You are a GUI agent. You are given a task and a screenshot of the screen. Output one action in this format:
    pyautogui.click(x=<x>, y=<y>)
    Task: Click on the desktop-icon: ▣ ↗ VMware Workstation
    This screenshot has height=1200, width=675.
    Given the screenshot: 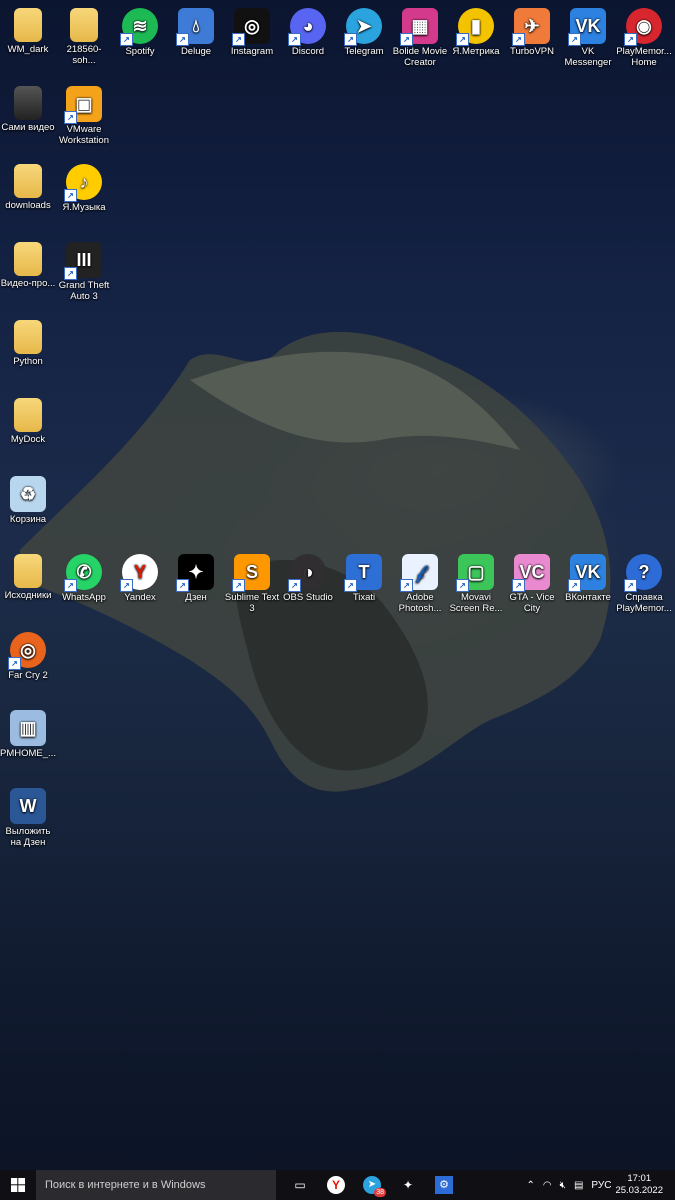 What is the action you would take?
    pyautogui.click(x=84, y=114)
    